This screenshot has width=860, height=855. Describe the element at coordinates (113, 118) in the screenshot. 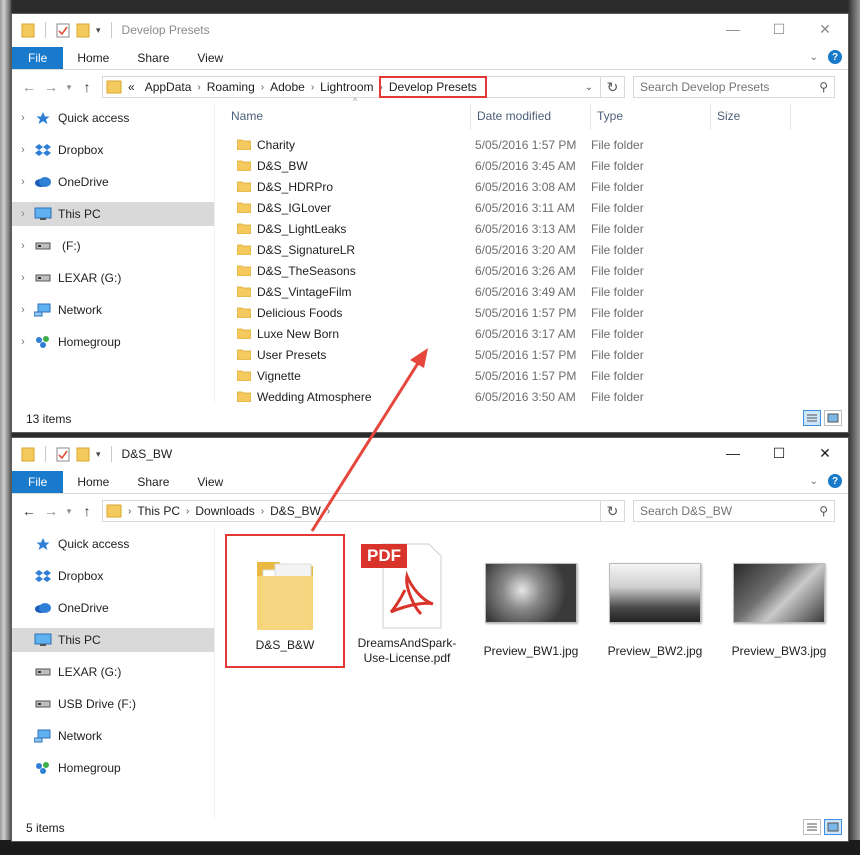

I see `nav-item-quick-access: › Quick access` at that location.